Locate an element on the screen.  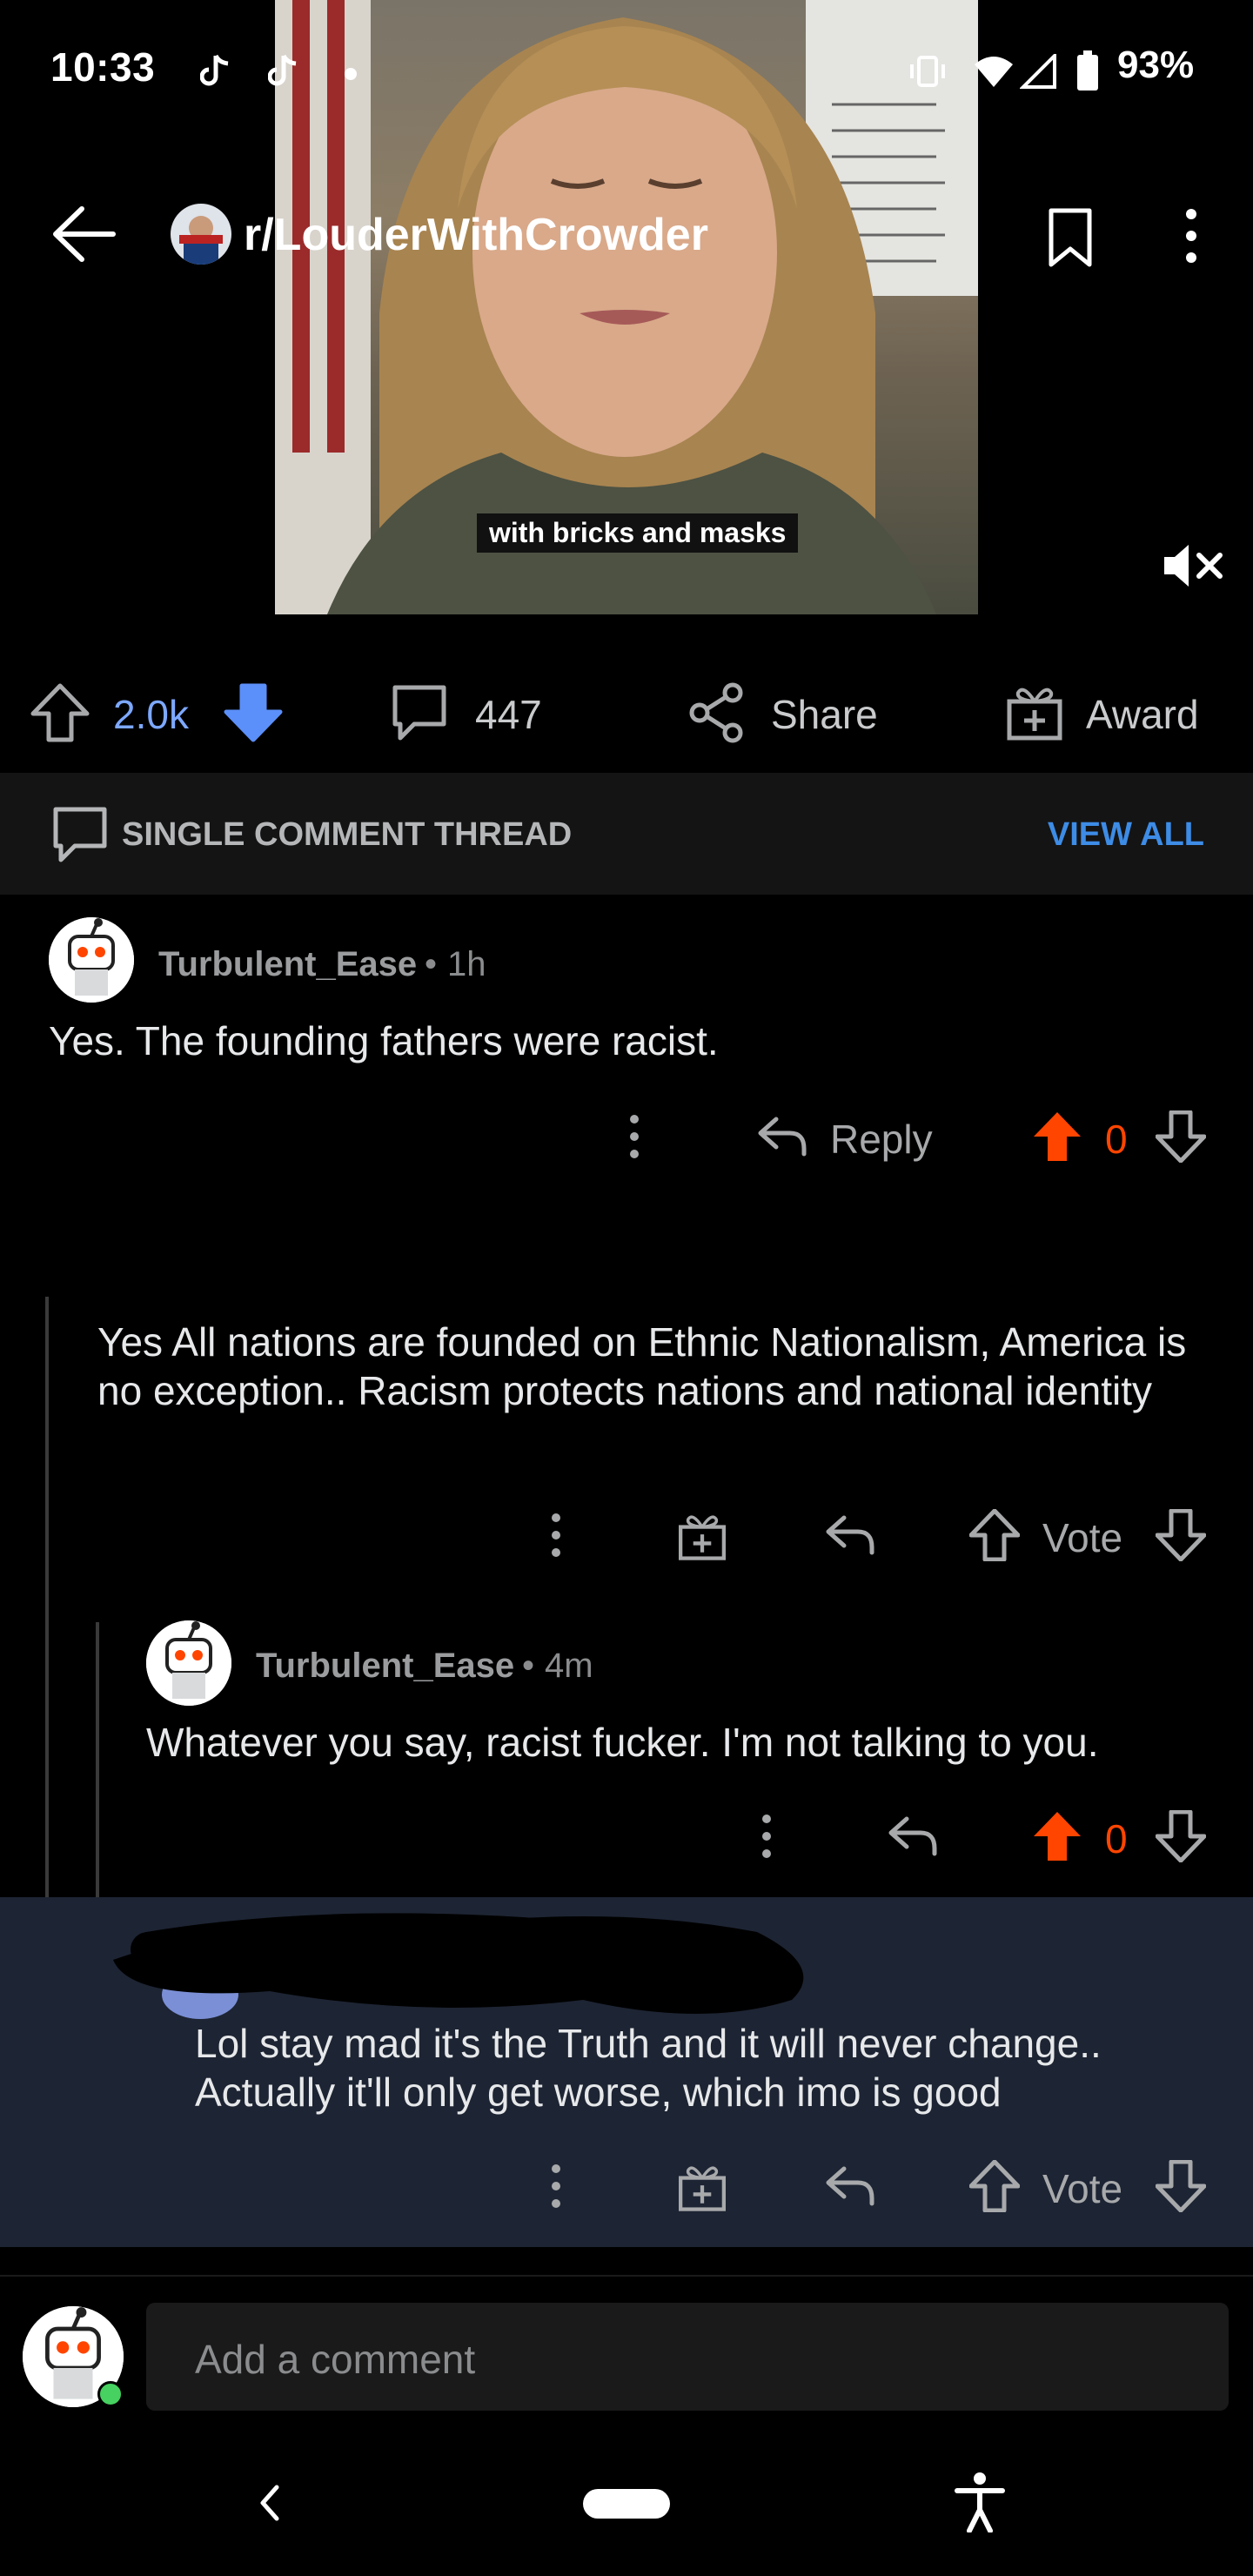
view-all-link: VIEW ALL is located at coordinates (1126, 835).